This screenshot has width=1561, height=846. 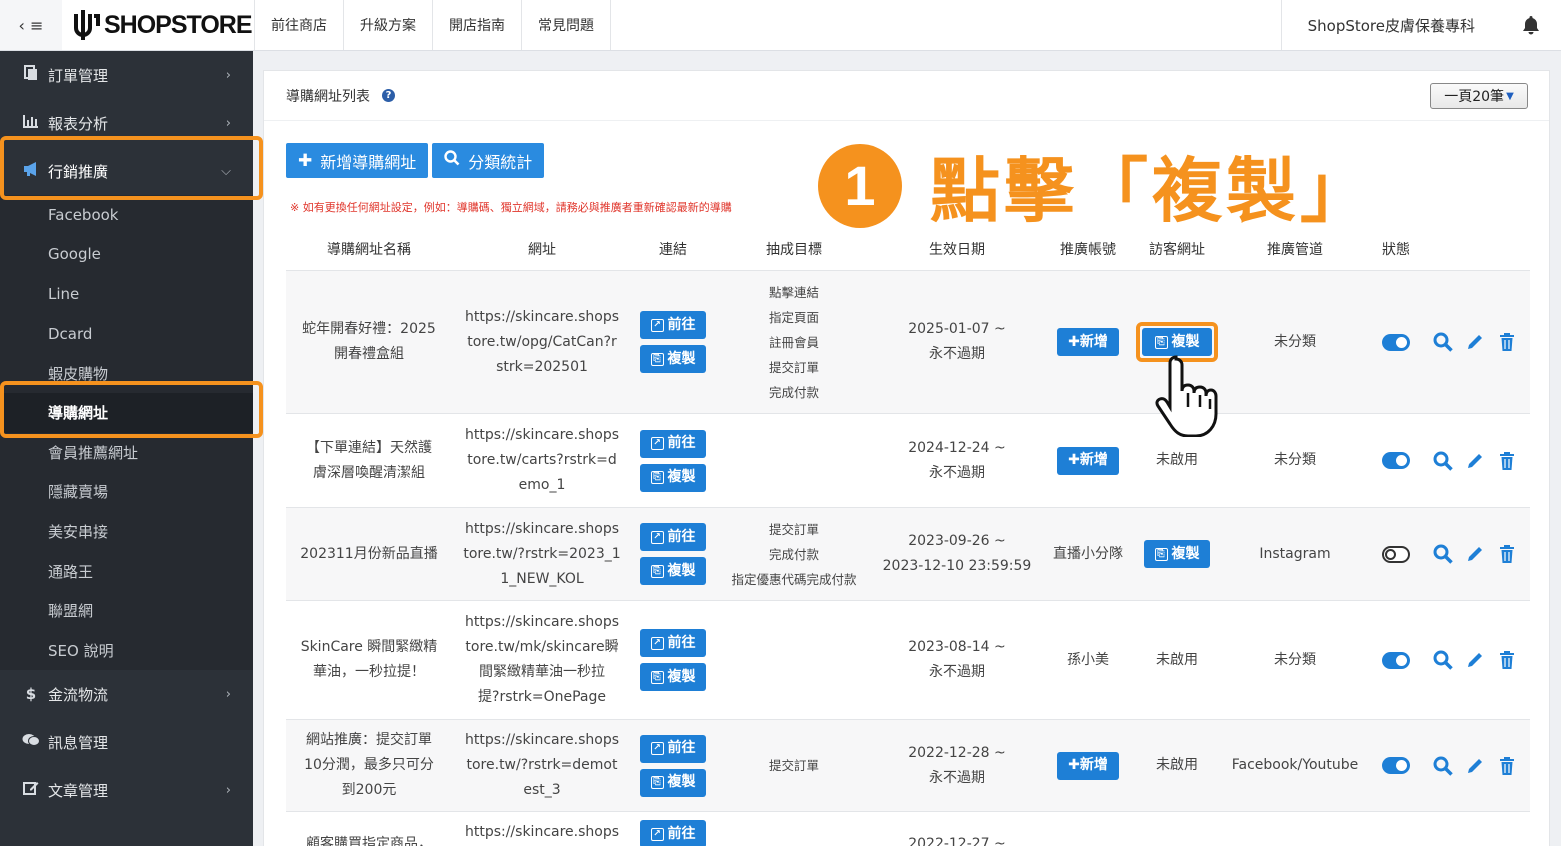 I want to click on shopstore-logo: SHOPSTORE, so click(x=158, y=25).